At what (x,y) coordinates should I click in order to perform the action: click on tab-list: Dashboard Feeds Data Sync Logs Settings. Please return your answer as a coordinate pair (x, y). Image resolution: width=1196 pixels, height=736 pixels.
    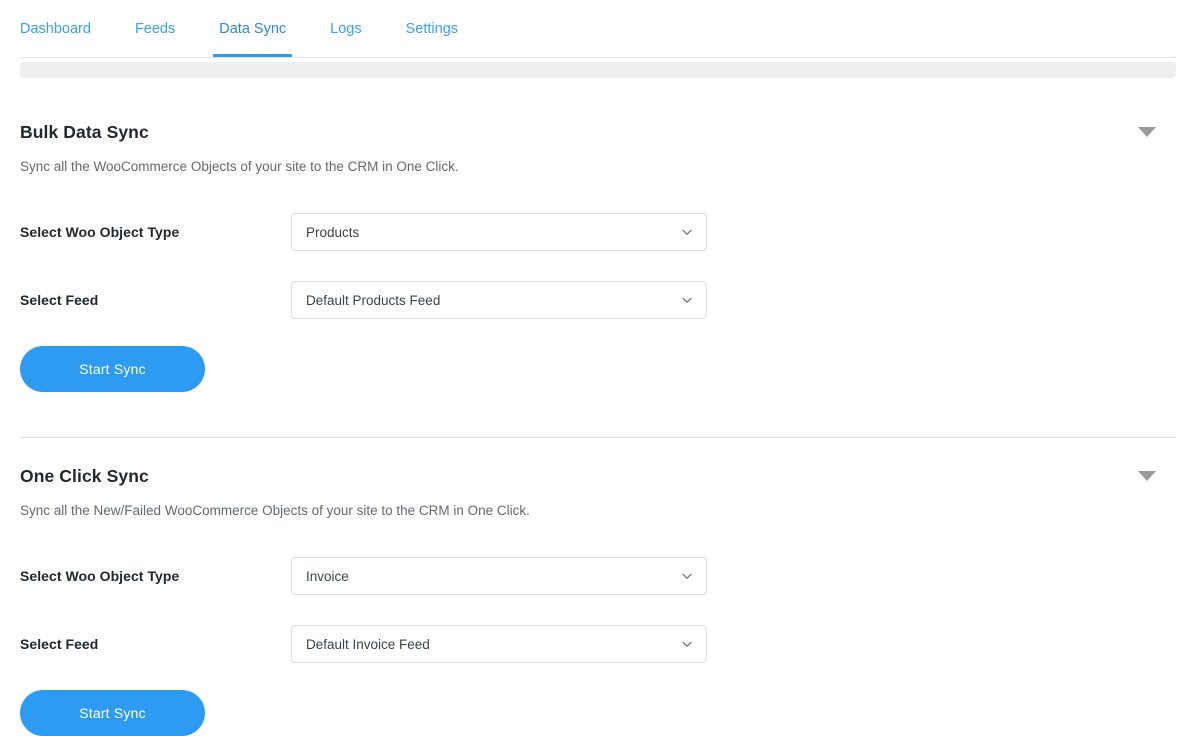
    Looking at the image, I should click on (608, 29).